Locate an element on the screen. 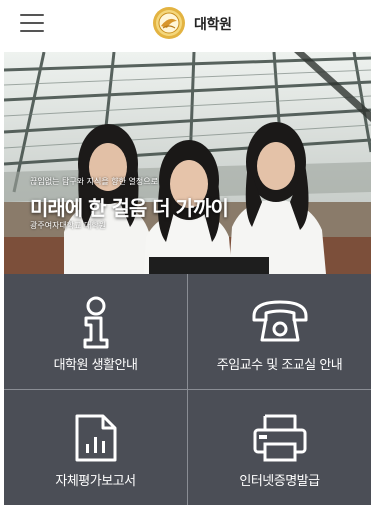 The height and width of the screenshot is (505, 375). tile-label: 자체평가보고서 is located at coordinates (95, 481).